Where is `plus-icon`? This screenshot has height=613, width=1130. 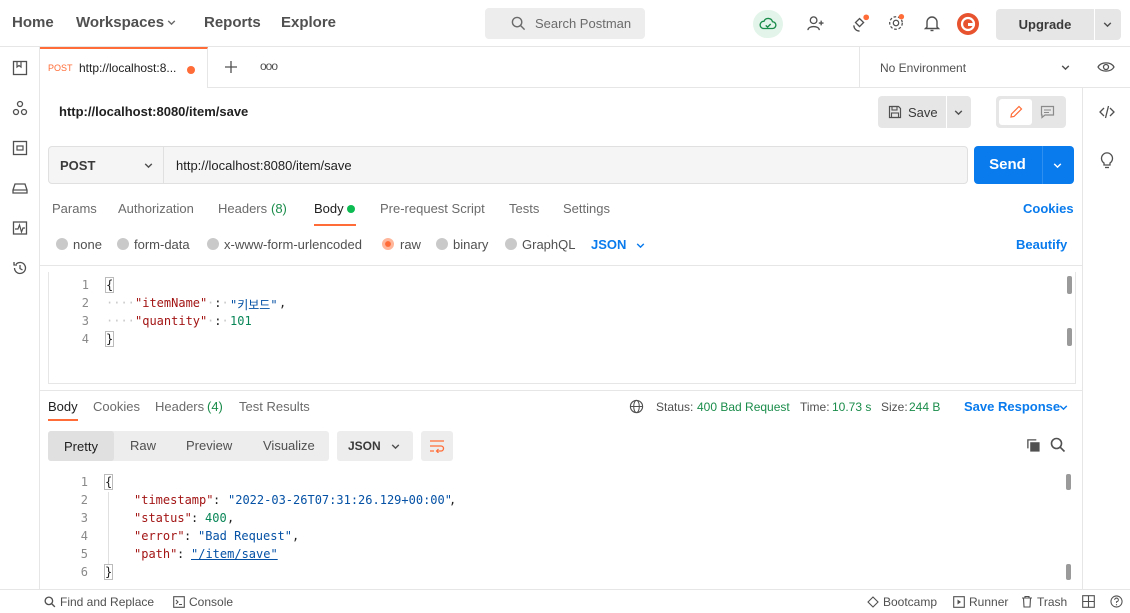
plus-icon is located at coordinates (231, 67).